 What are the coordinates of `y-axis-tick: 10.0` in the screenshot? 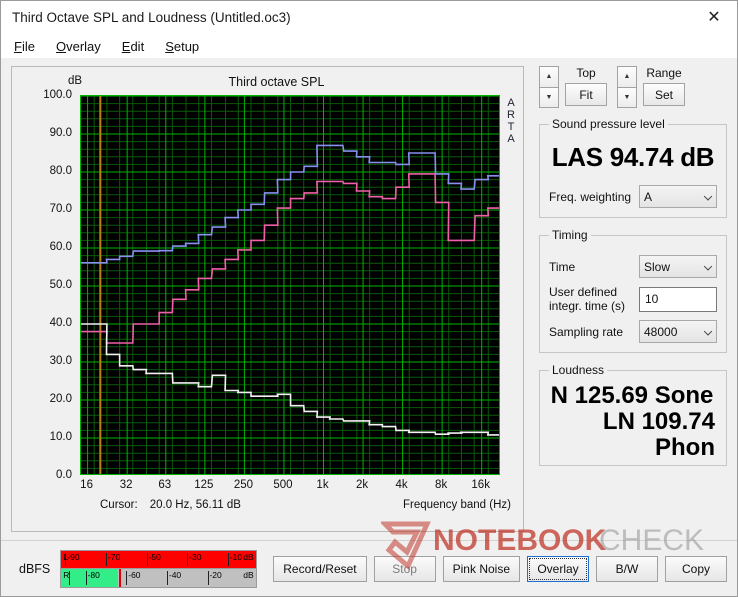 It's located at (60, 437).